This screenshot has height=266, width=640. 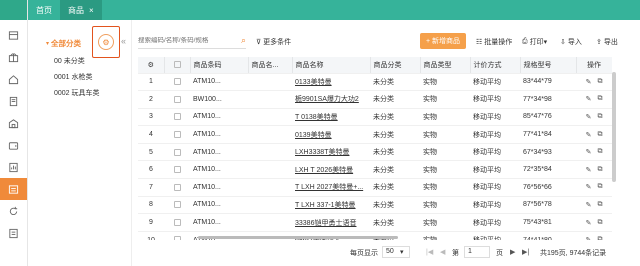 I want to click on store-icon, so click(x=13, y=35).